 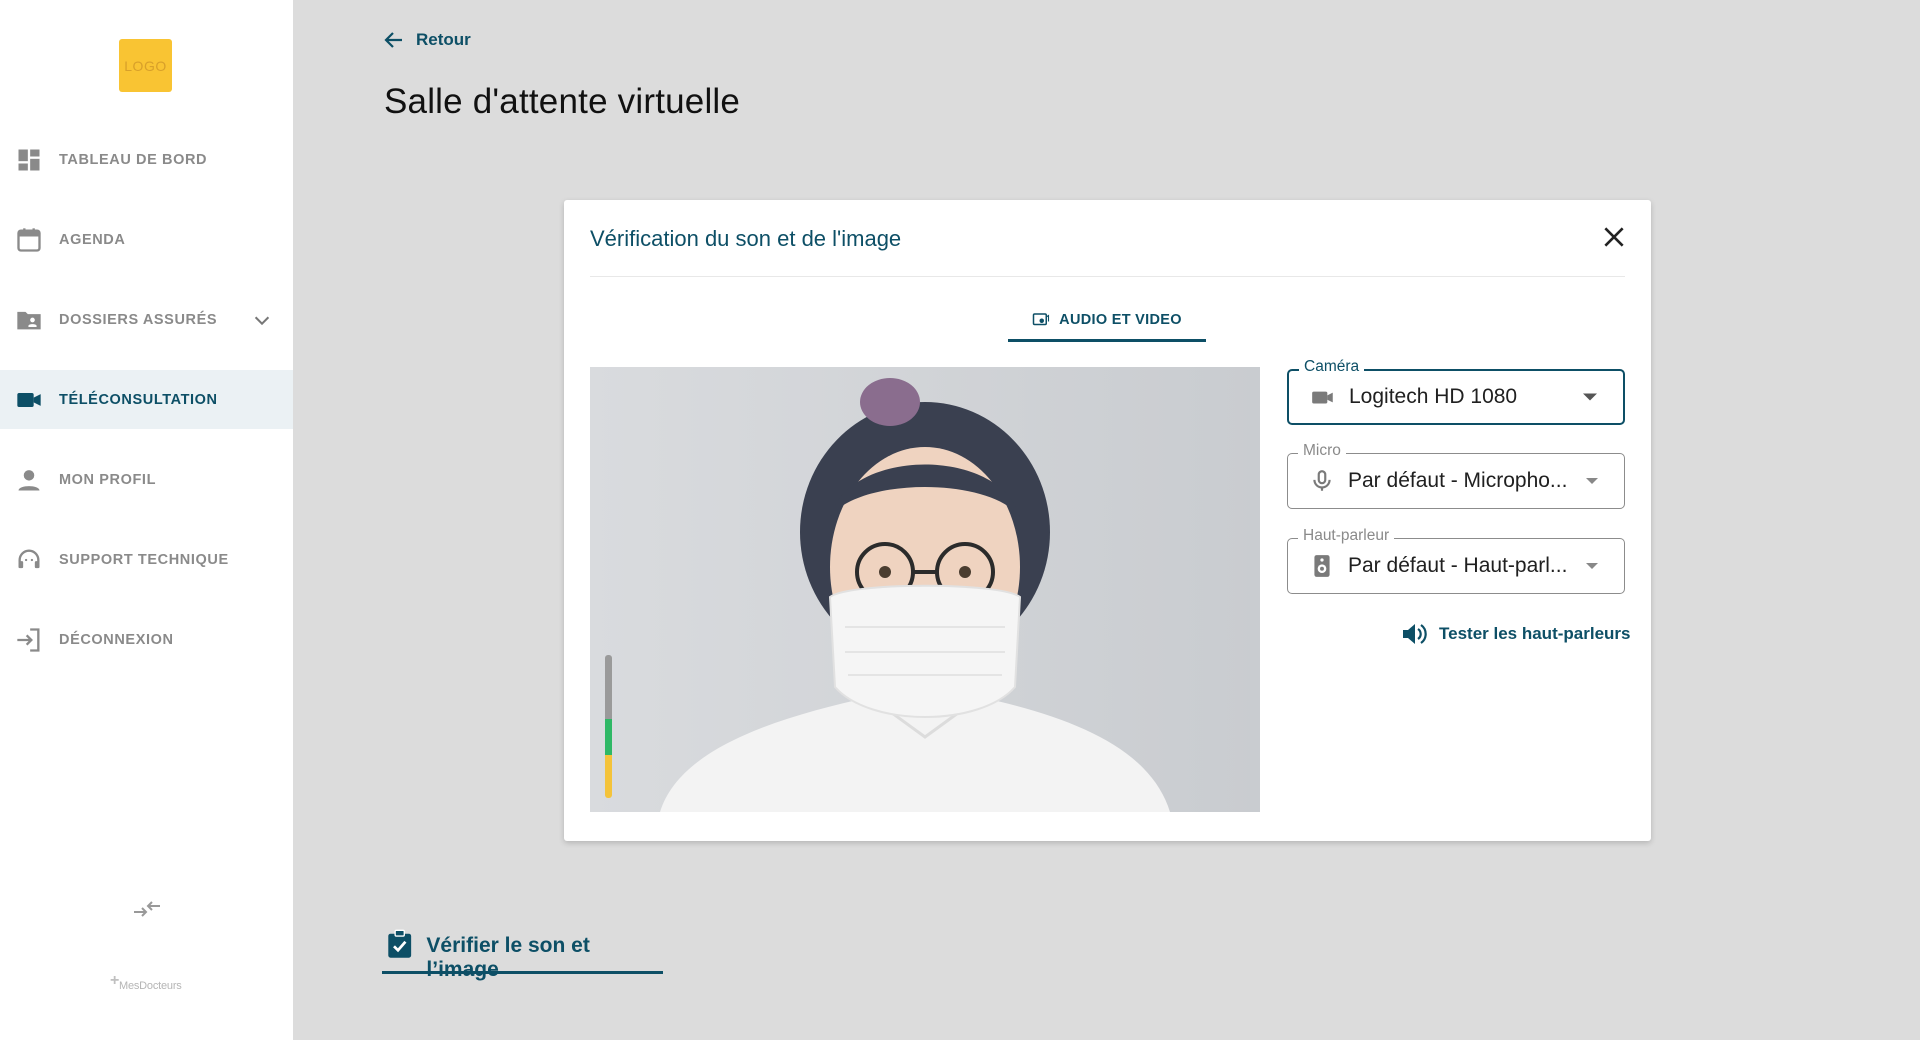 I want to click on headset-icon, so click(x=29, y=560).